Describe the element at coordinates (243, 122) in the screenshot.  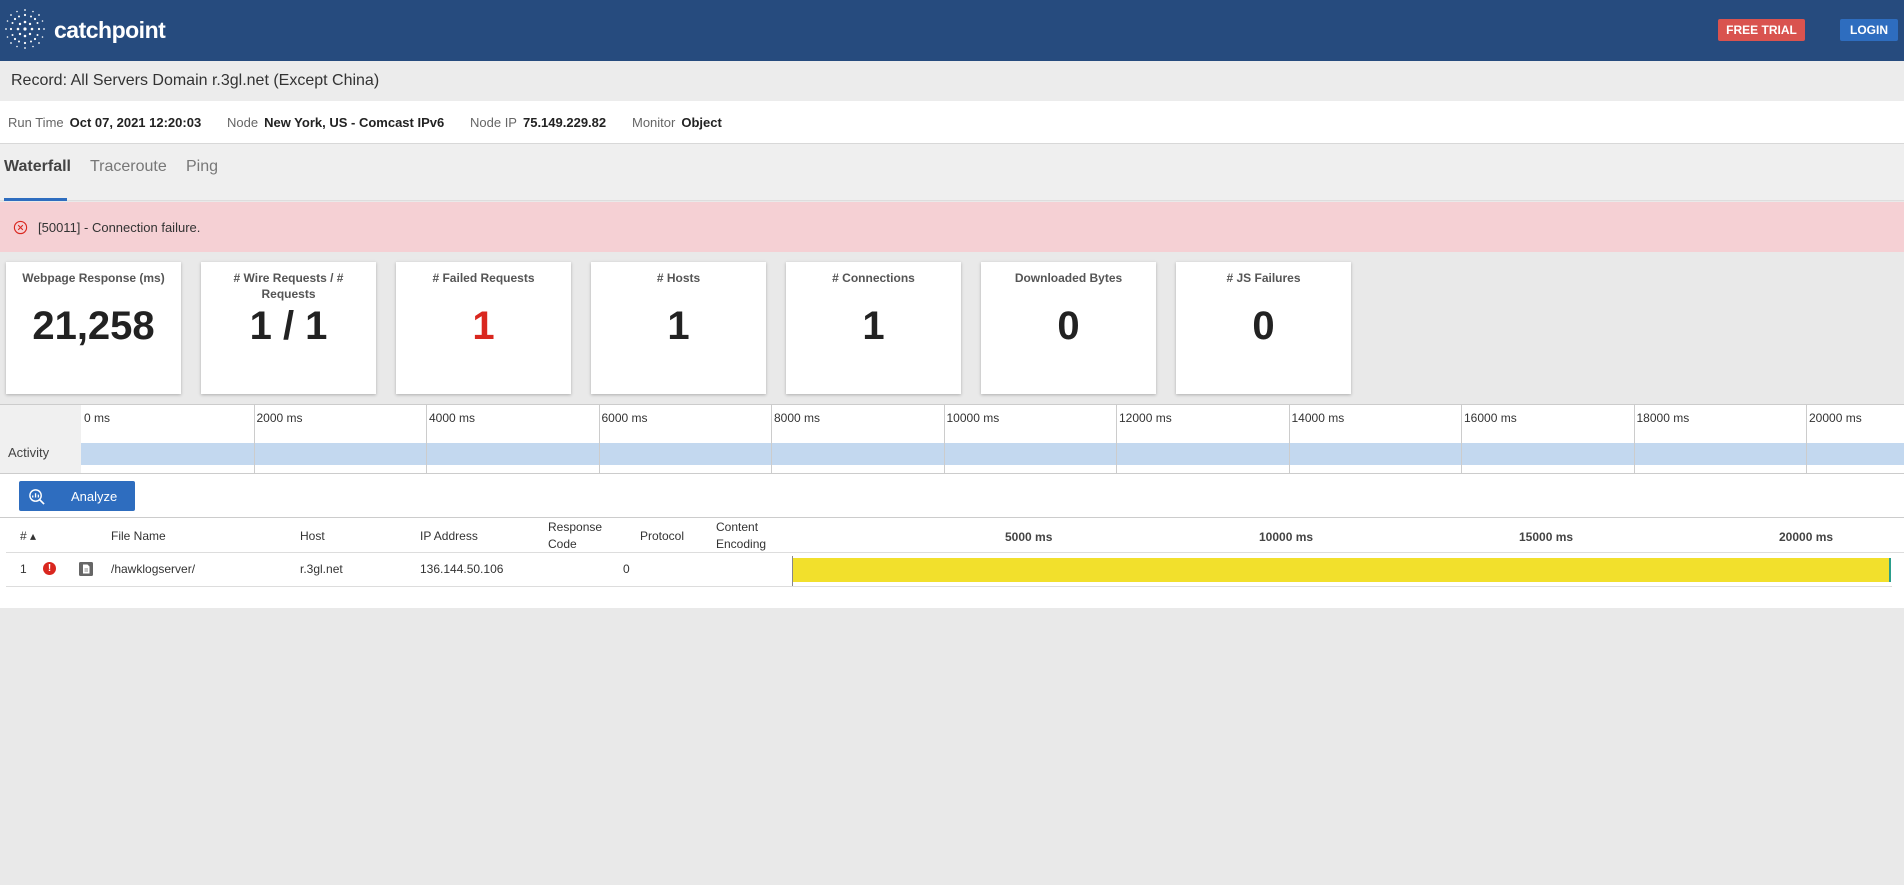
I see `node-label: Node` at that location.